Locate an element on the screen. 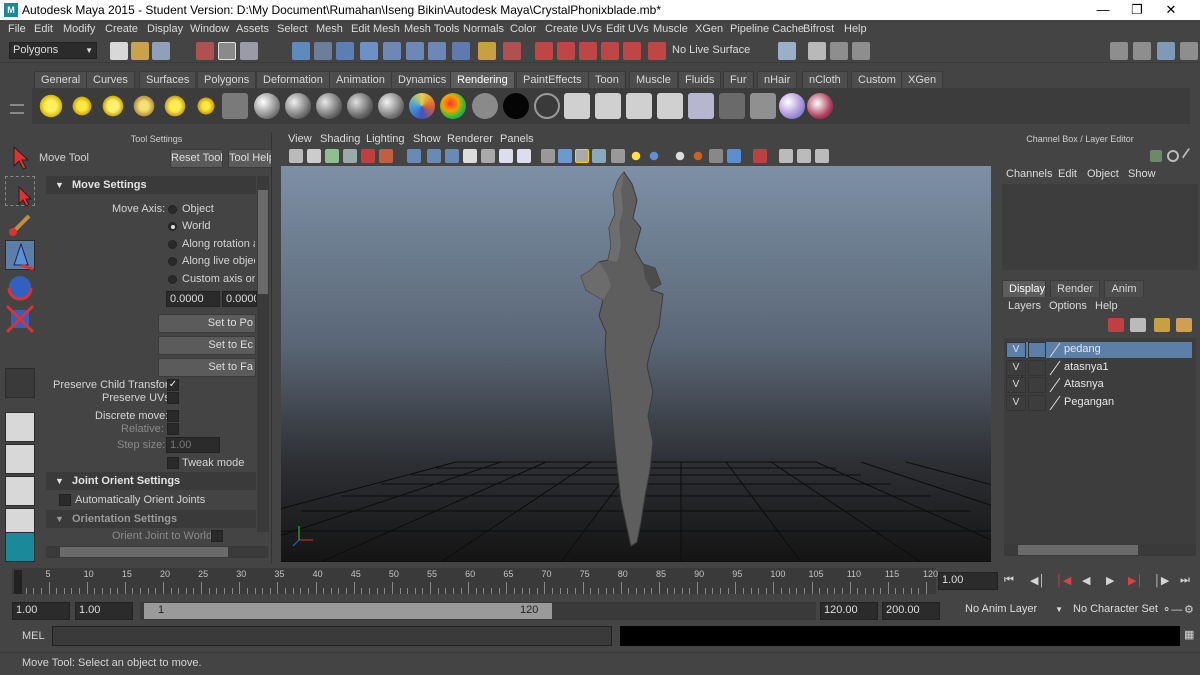  film-gate-icon is located at coordinates (434, 156).